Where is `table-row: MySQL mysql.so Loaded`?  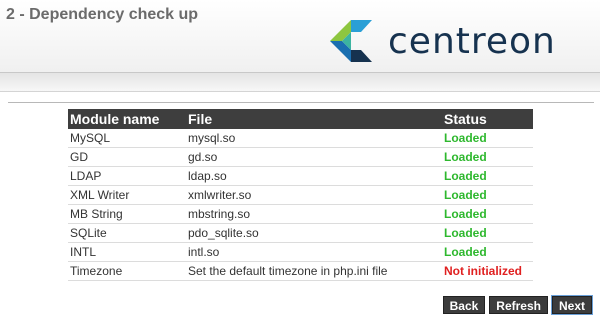 table-row: MySQL mysql.so Loaded is located at coordinates (300, 138).